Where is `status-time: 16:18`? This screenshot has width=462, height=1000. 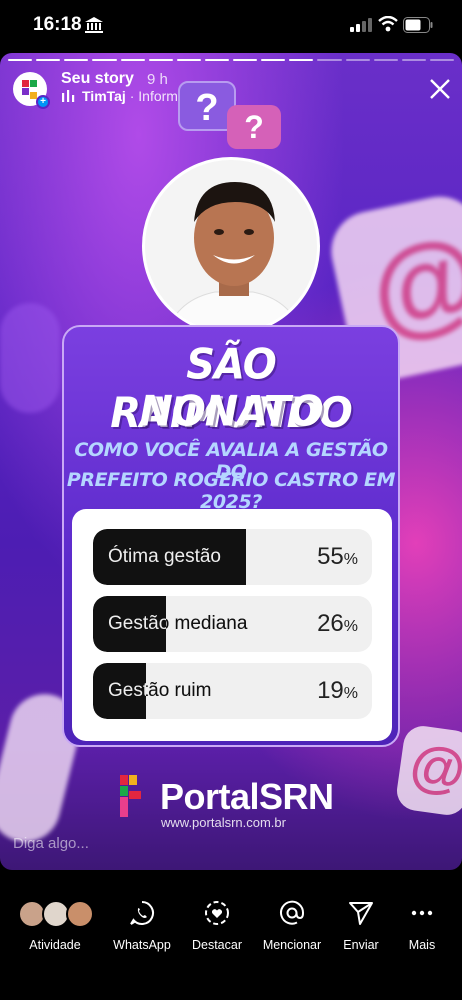 status-time: 16:18 is located at coordinates (57, 24).